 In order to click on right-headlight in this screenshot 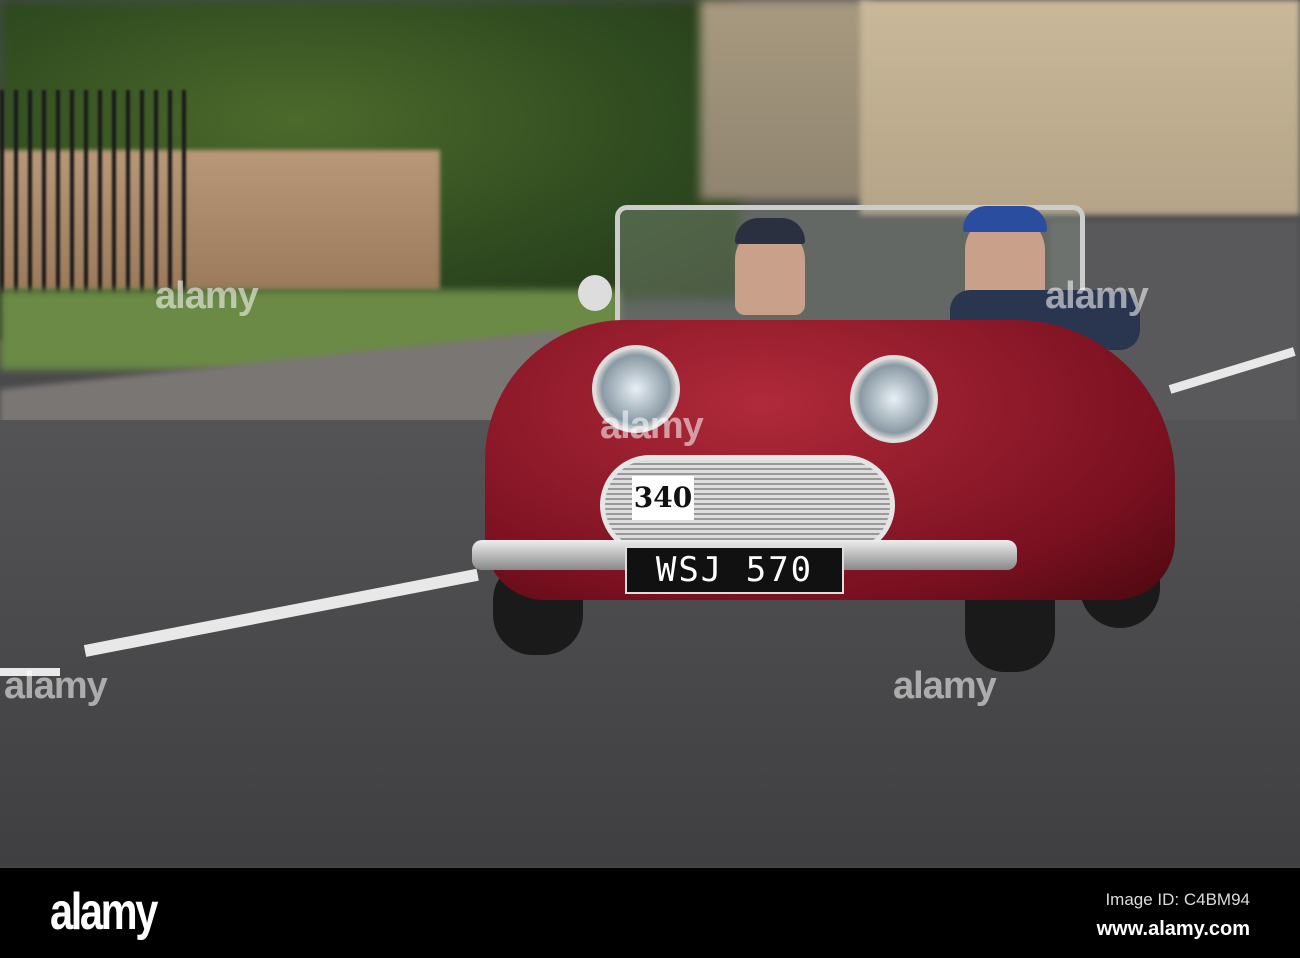, I will do `click(894, 399)`.